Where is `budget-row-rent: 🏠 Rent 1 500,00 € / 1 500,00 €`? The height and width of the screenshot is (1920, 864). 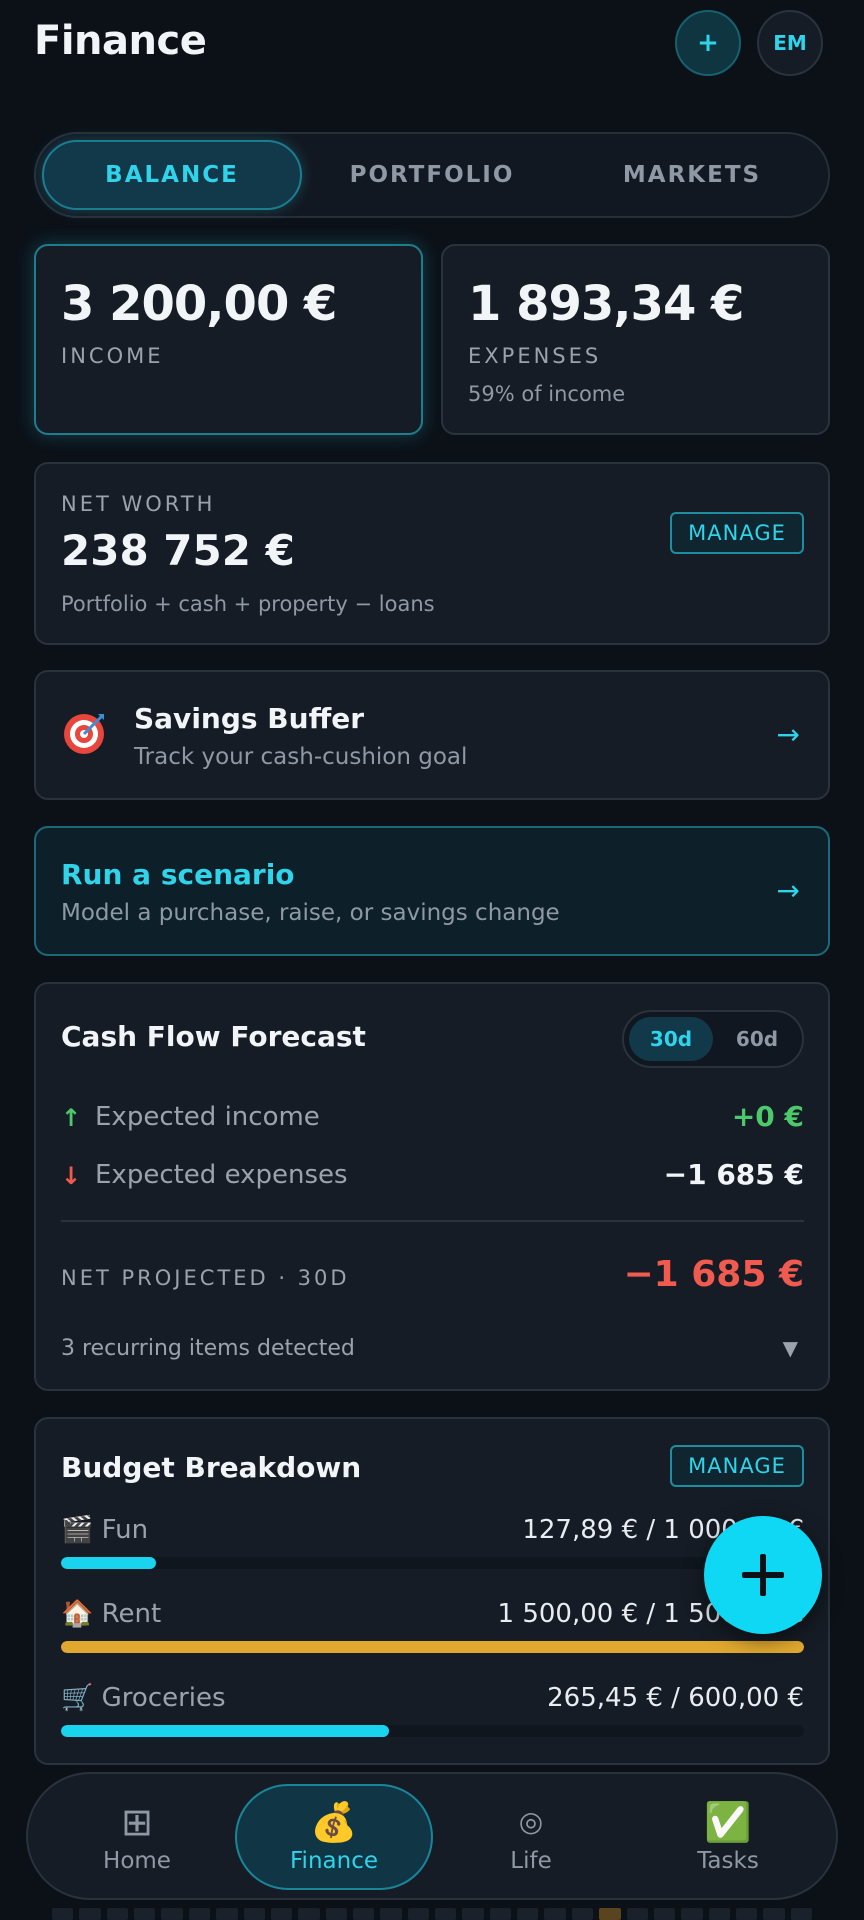
budget-row-rent: 🏠 Rent 1 500,00 € / 1 500,00 € is located at coordinates (432, 1634).